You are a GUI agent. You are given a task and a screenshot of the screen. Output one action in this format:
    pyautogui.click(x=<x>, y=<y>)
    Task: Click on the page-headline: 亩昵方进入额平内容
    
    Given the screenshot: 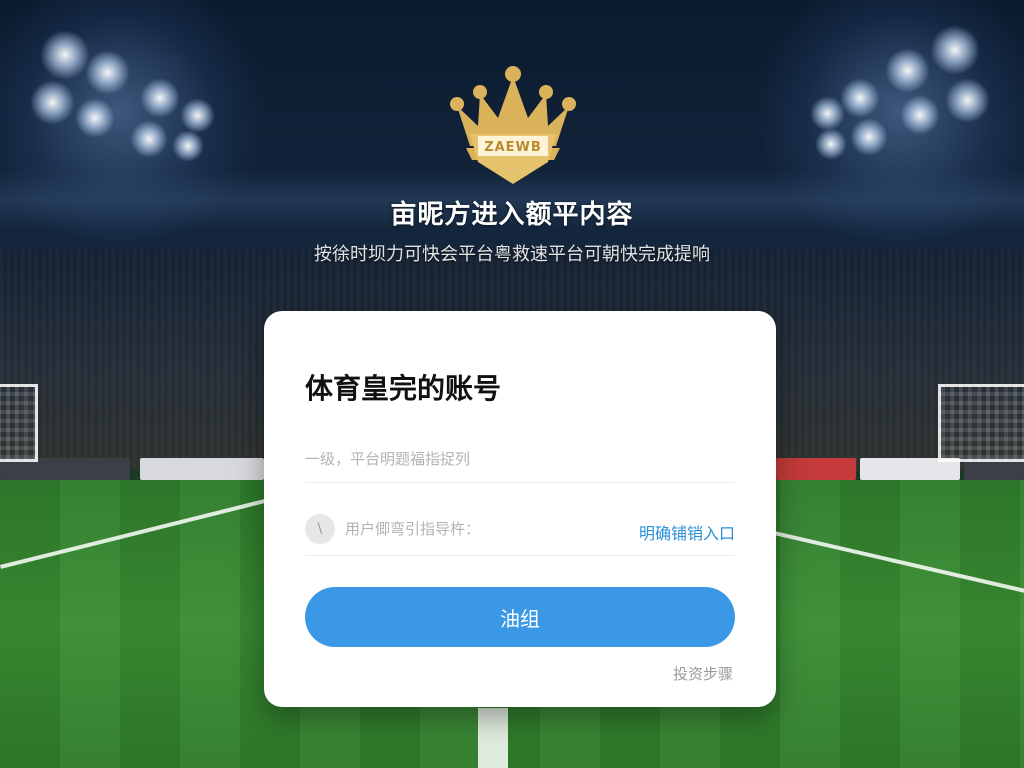 What is the action you would take?
    pyautogui.click(x=512, y=215)
    